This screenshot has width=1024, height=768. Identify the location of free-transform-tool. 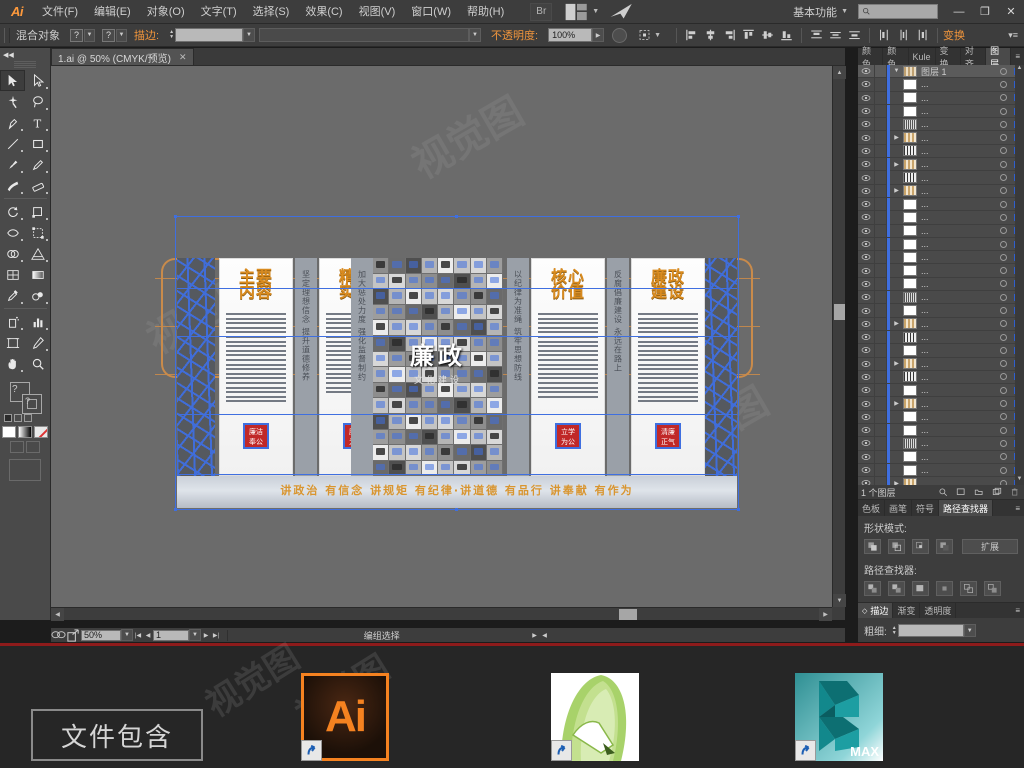
(37, 232).